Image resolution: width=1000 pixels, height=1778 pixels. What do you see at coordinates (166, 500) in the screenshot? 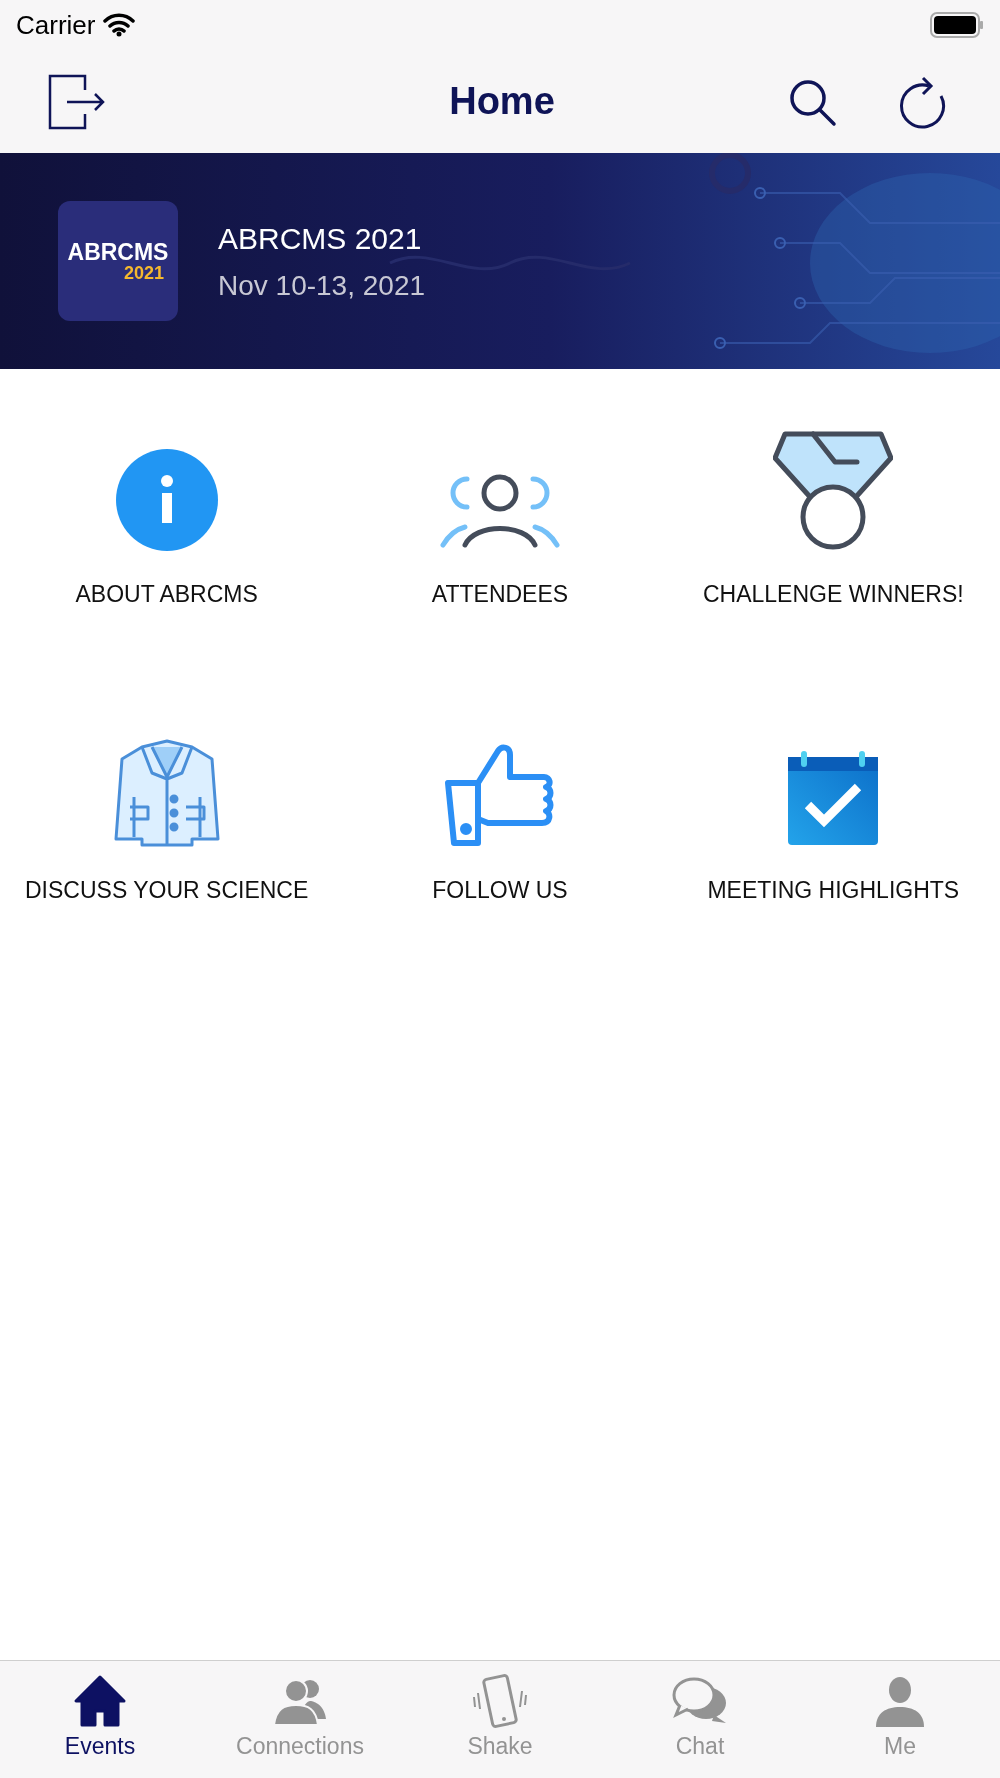
I see `info-icon` at bounding box center [166, 500].